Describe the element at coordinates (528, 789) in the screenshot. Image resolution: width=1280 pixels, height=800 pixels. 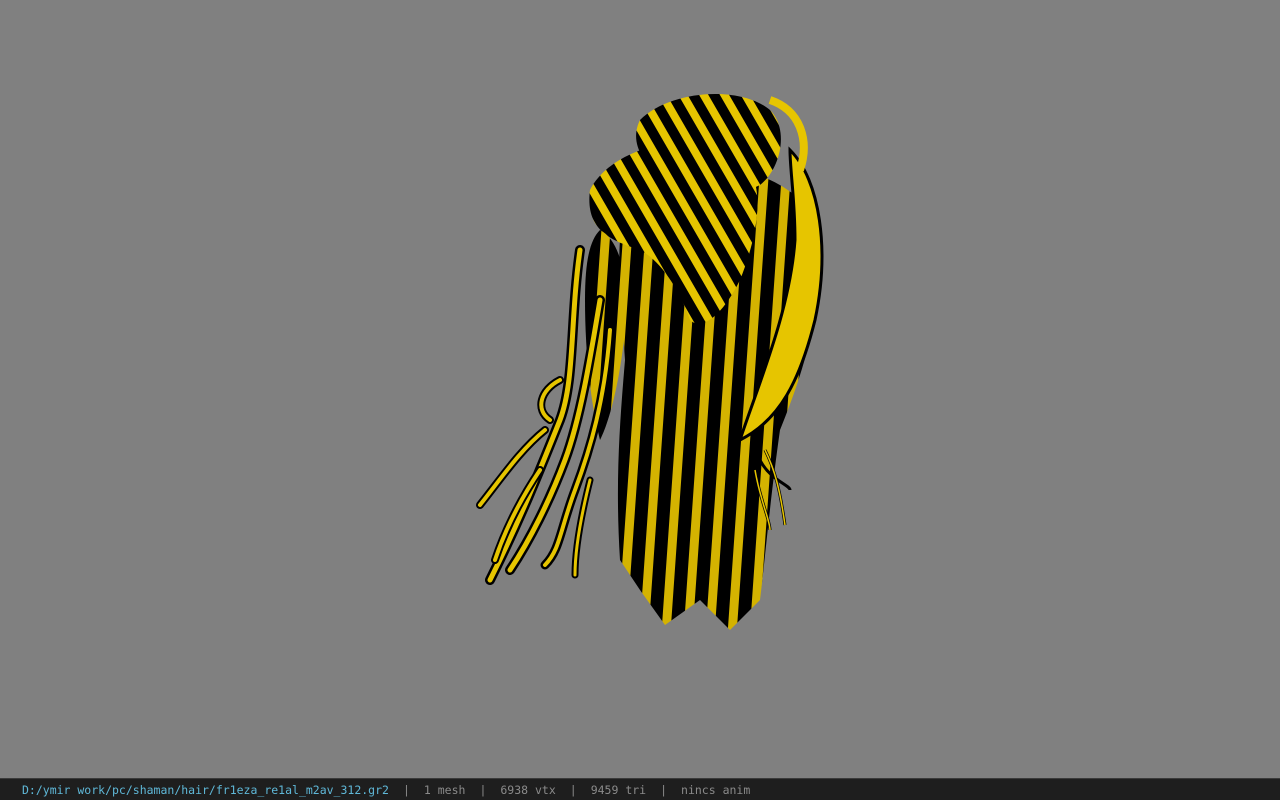
I see `vertex-count-label: 6938 vtx` at that location.